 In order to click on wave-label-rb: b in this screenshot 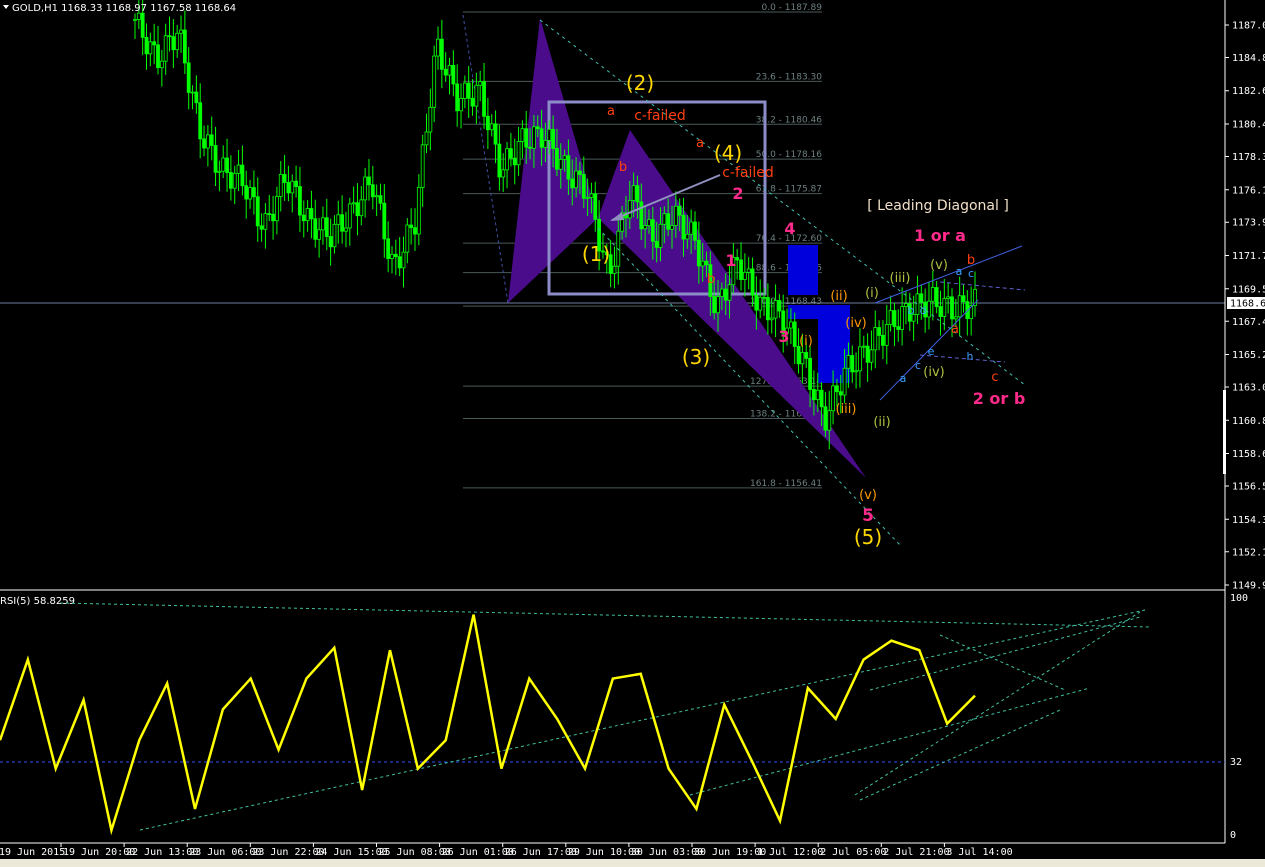, I will do `click(971, 260)`.